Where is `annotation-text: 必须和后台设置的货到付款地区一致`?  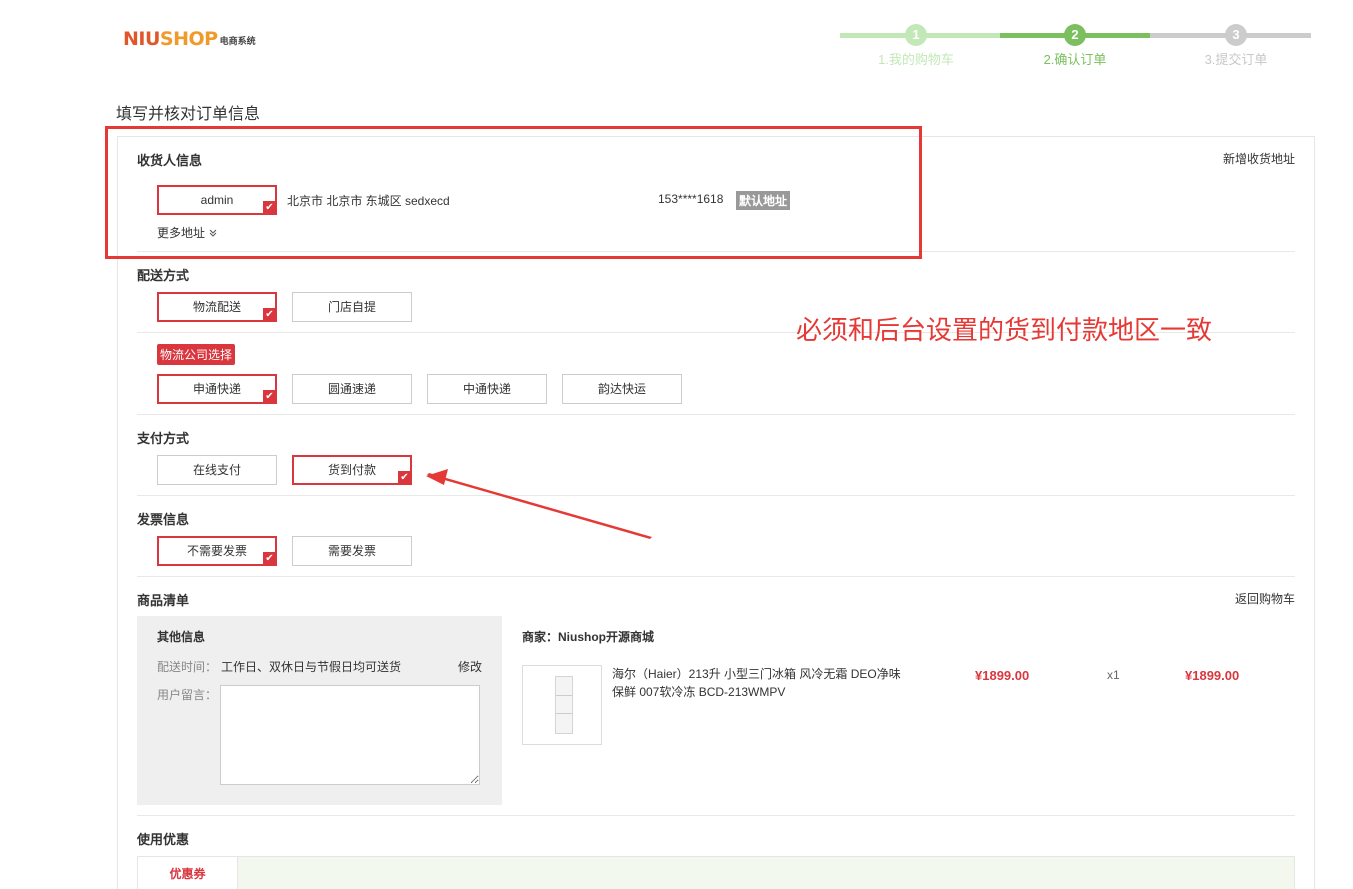 annotation-text: 必须和后台设置的货到付款地区一致 is located at coordinates (1004, 331).